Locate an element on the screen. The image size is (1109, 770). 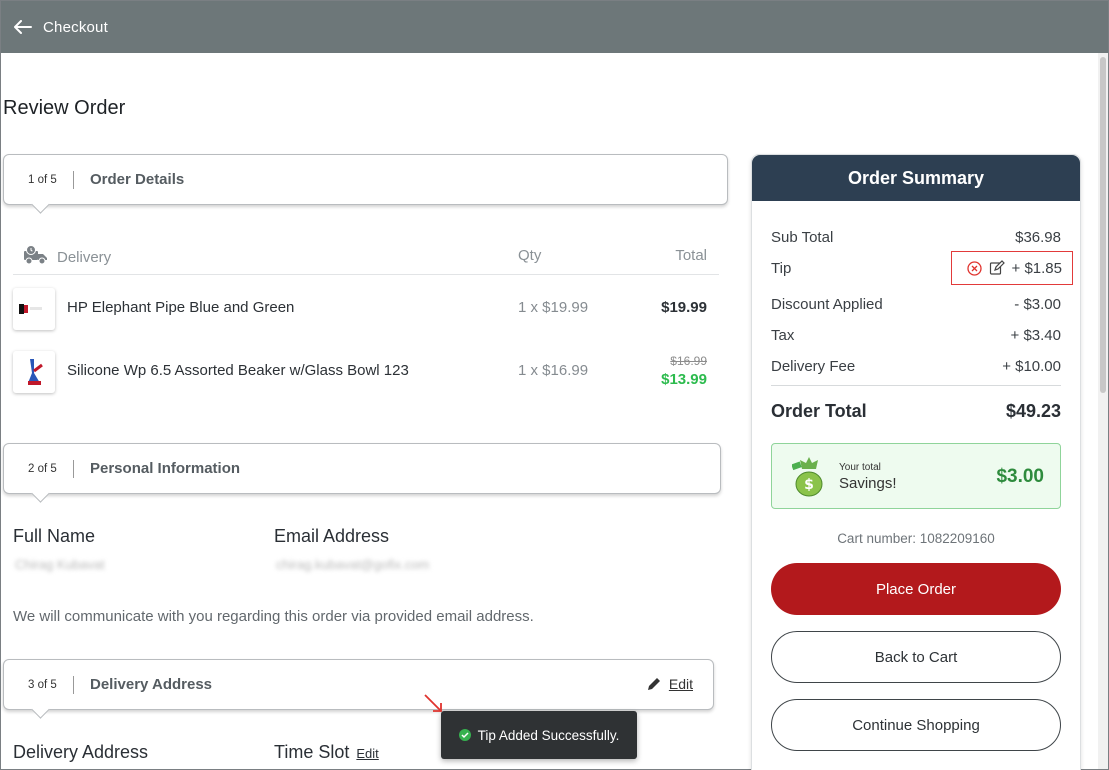
tip-label: Tip is located at coordinates (781, 268).